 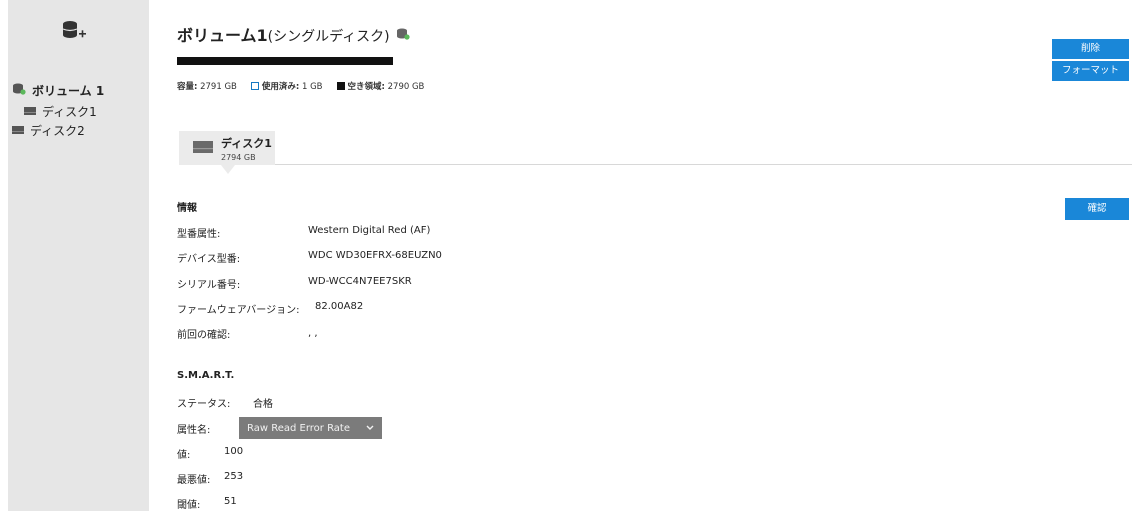 I want to click on volume-title: ボリューム1, so click(x=222, y=35).